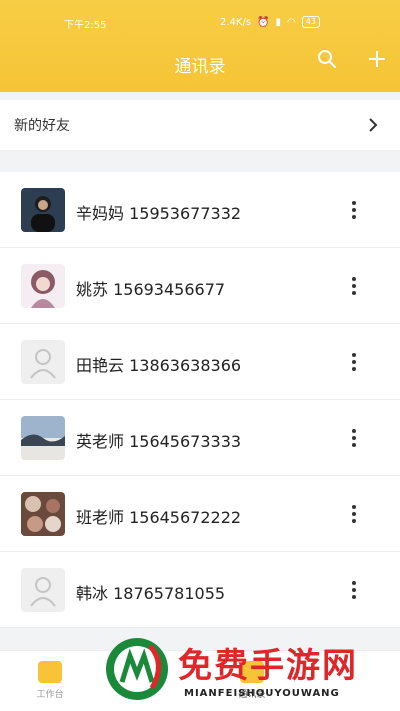  I want to click on new-friends-label: 新的好友, so click(42, 126).